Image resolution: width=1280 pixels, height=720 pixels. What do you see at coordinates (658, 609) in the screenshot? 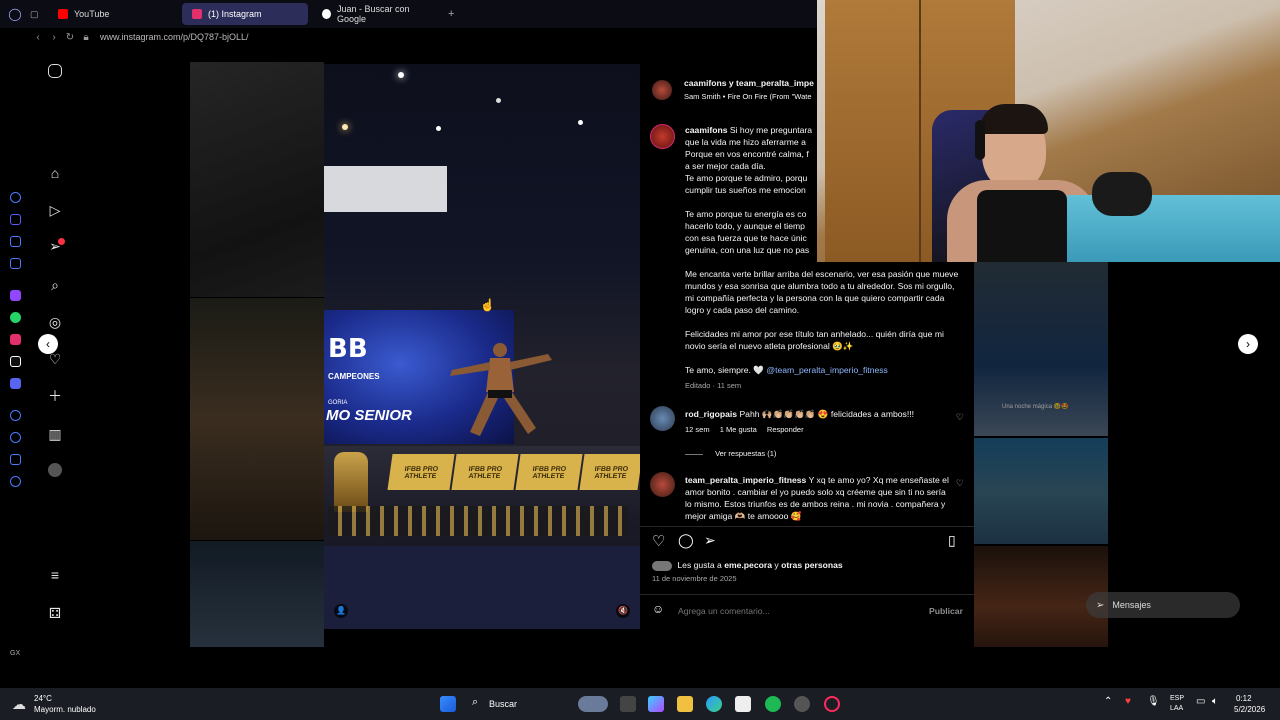
I see `emoji-icon: ☺` at bounding box center [658, 609].